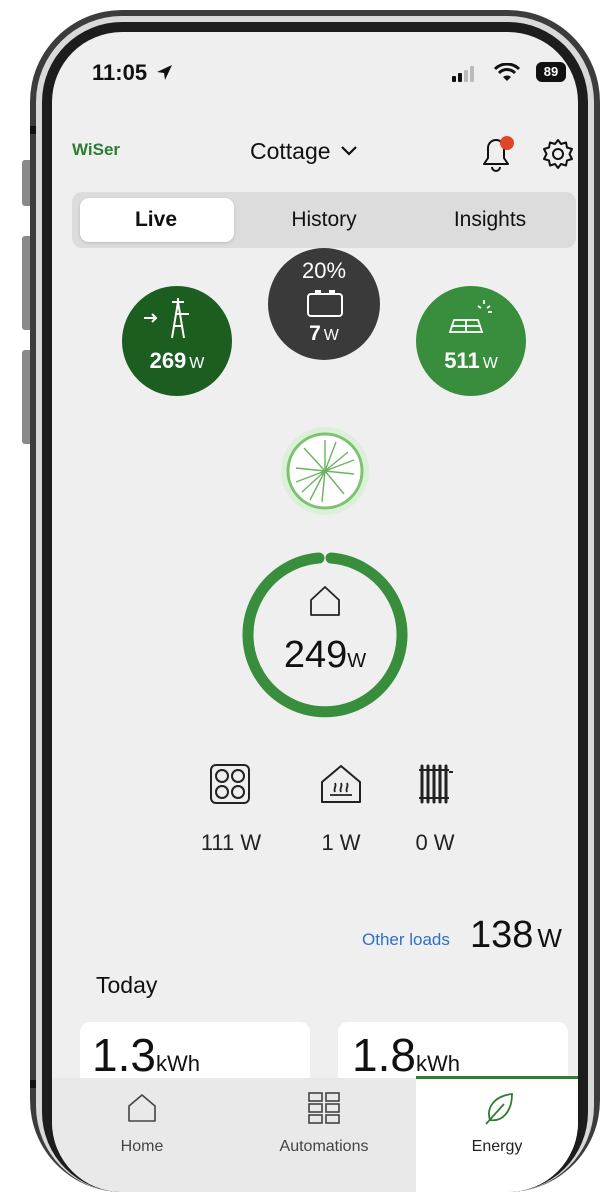  What do you see at coordinates (324, 220) in the screenshot?
I see `tab-history: History` at bounding box center [324, 220].